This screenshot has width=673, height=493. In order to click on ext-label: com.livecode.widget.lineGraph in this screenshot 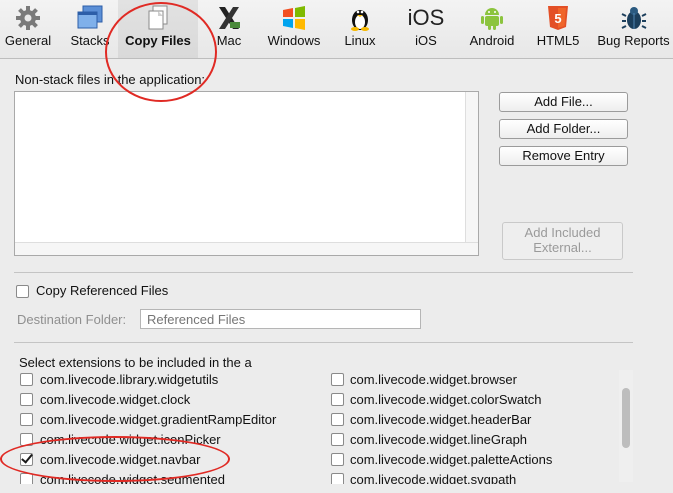, I will do `click(439, 439)`.